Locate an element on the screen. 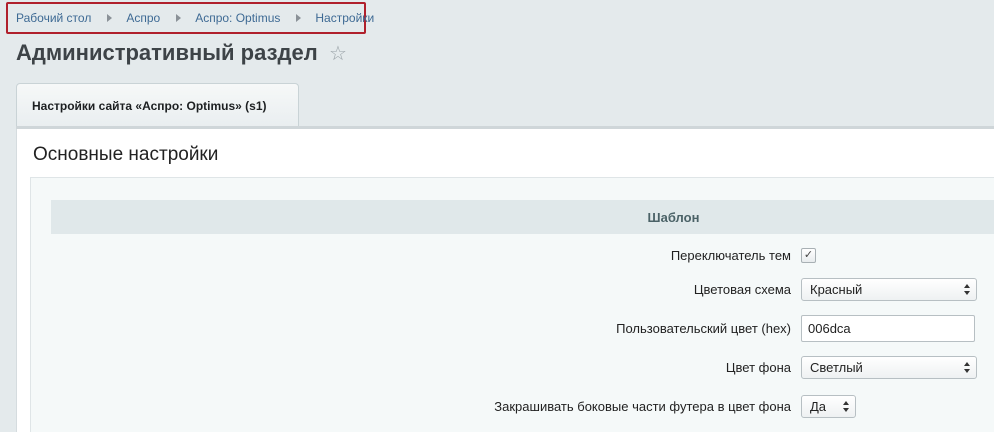 The image size is (994, 432). theme-switcher-checkbox: ✓ is located at coordinates (808, 255).